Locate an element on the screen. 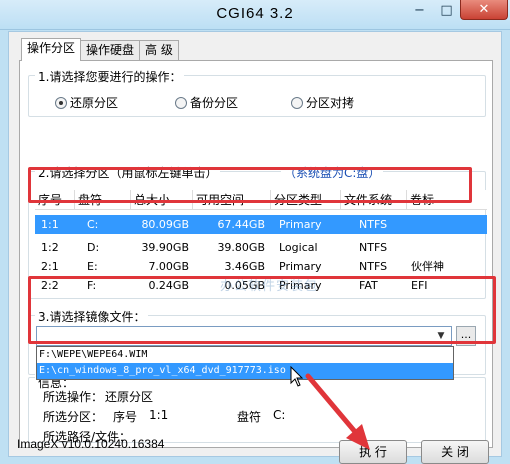 The height and width of the screenshot is (464, 510). table-row: 1:1 C: 80.09GB 67.44GB Primary NTFS is located at coordinates (261, 224).